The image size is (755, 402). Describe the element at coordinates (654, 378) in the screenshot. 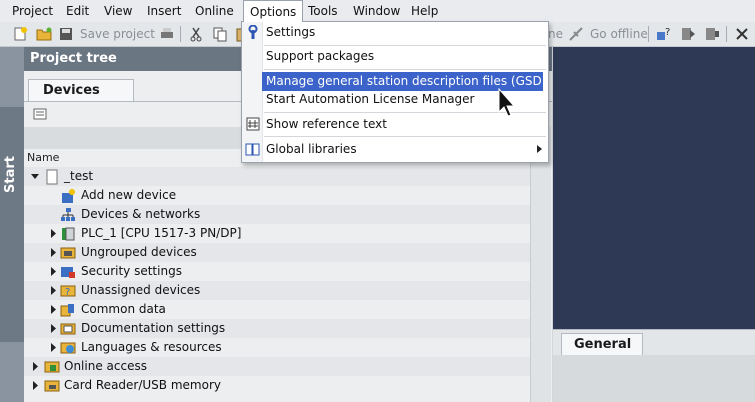

I see `properties-panel` at that location.